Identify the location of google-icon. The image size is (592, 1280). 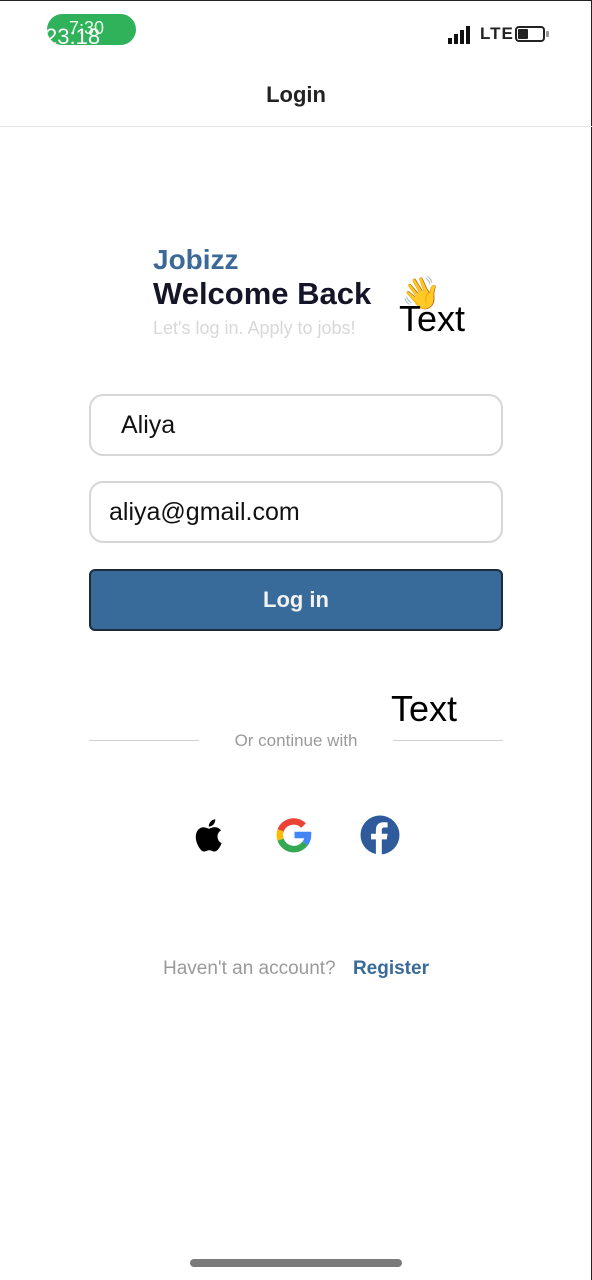
(294, 835).